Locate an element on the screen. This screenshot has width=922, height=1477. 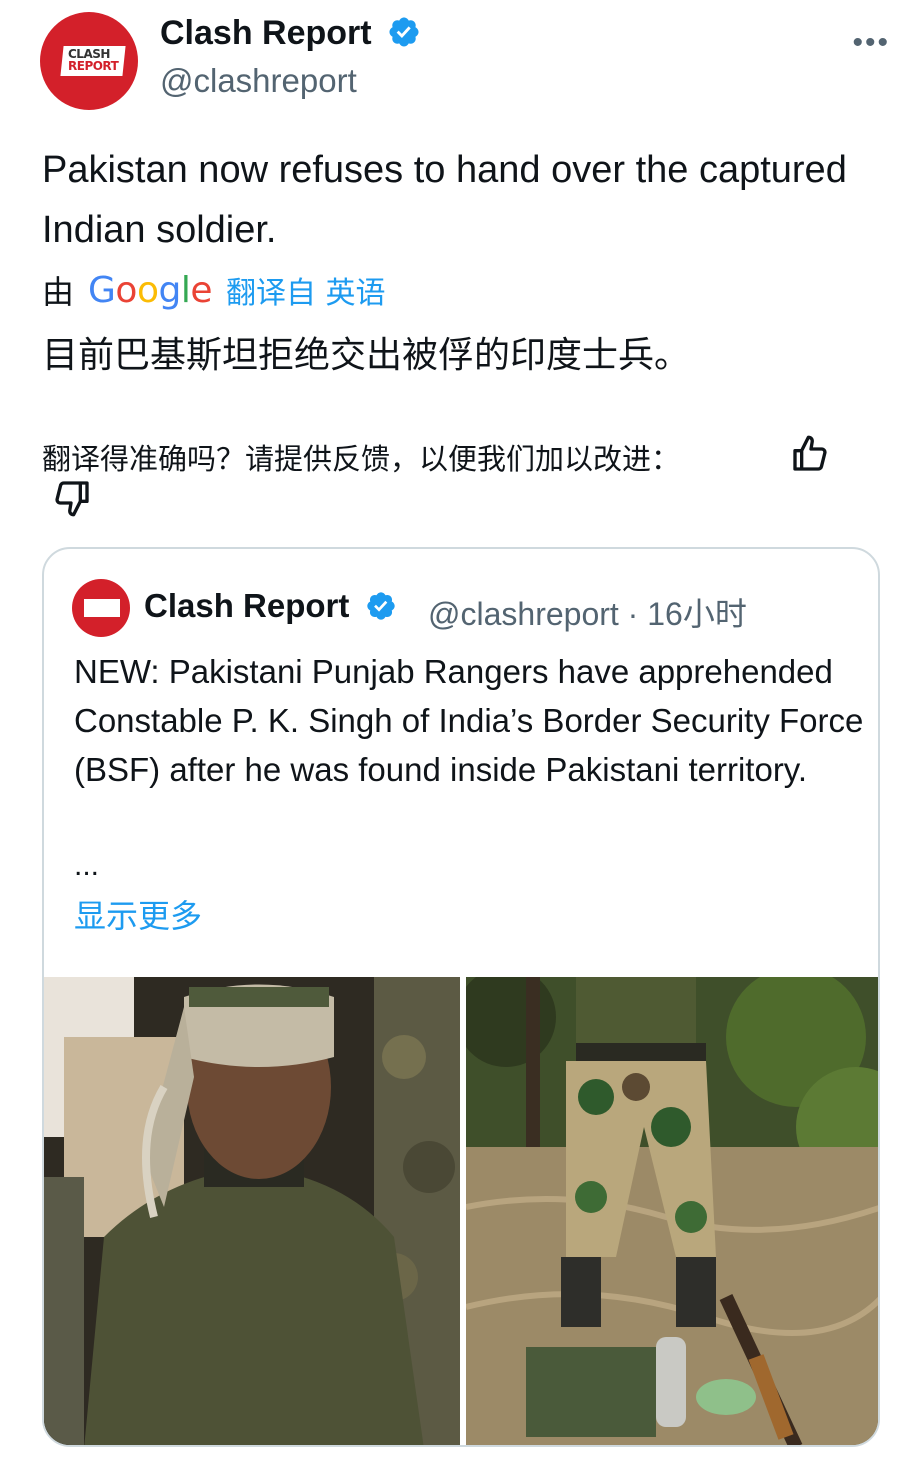
quoted-author-name-row: Clash Report is located at coordinates (270, 606).